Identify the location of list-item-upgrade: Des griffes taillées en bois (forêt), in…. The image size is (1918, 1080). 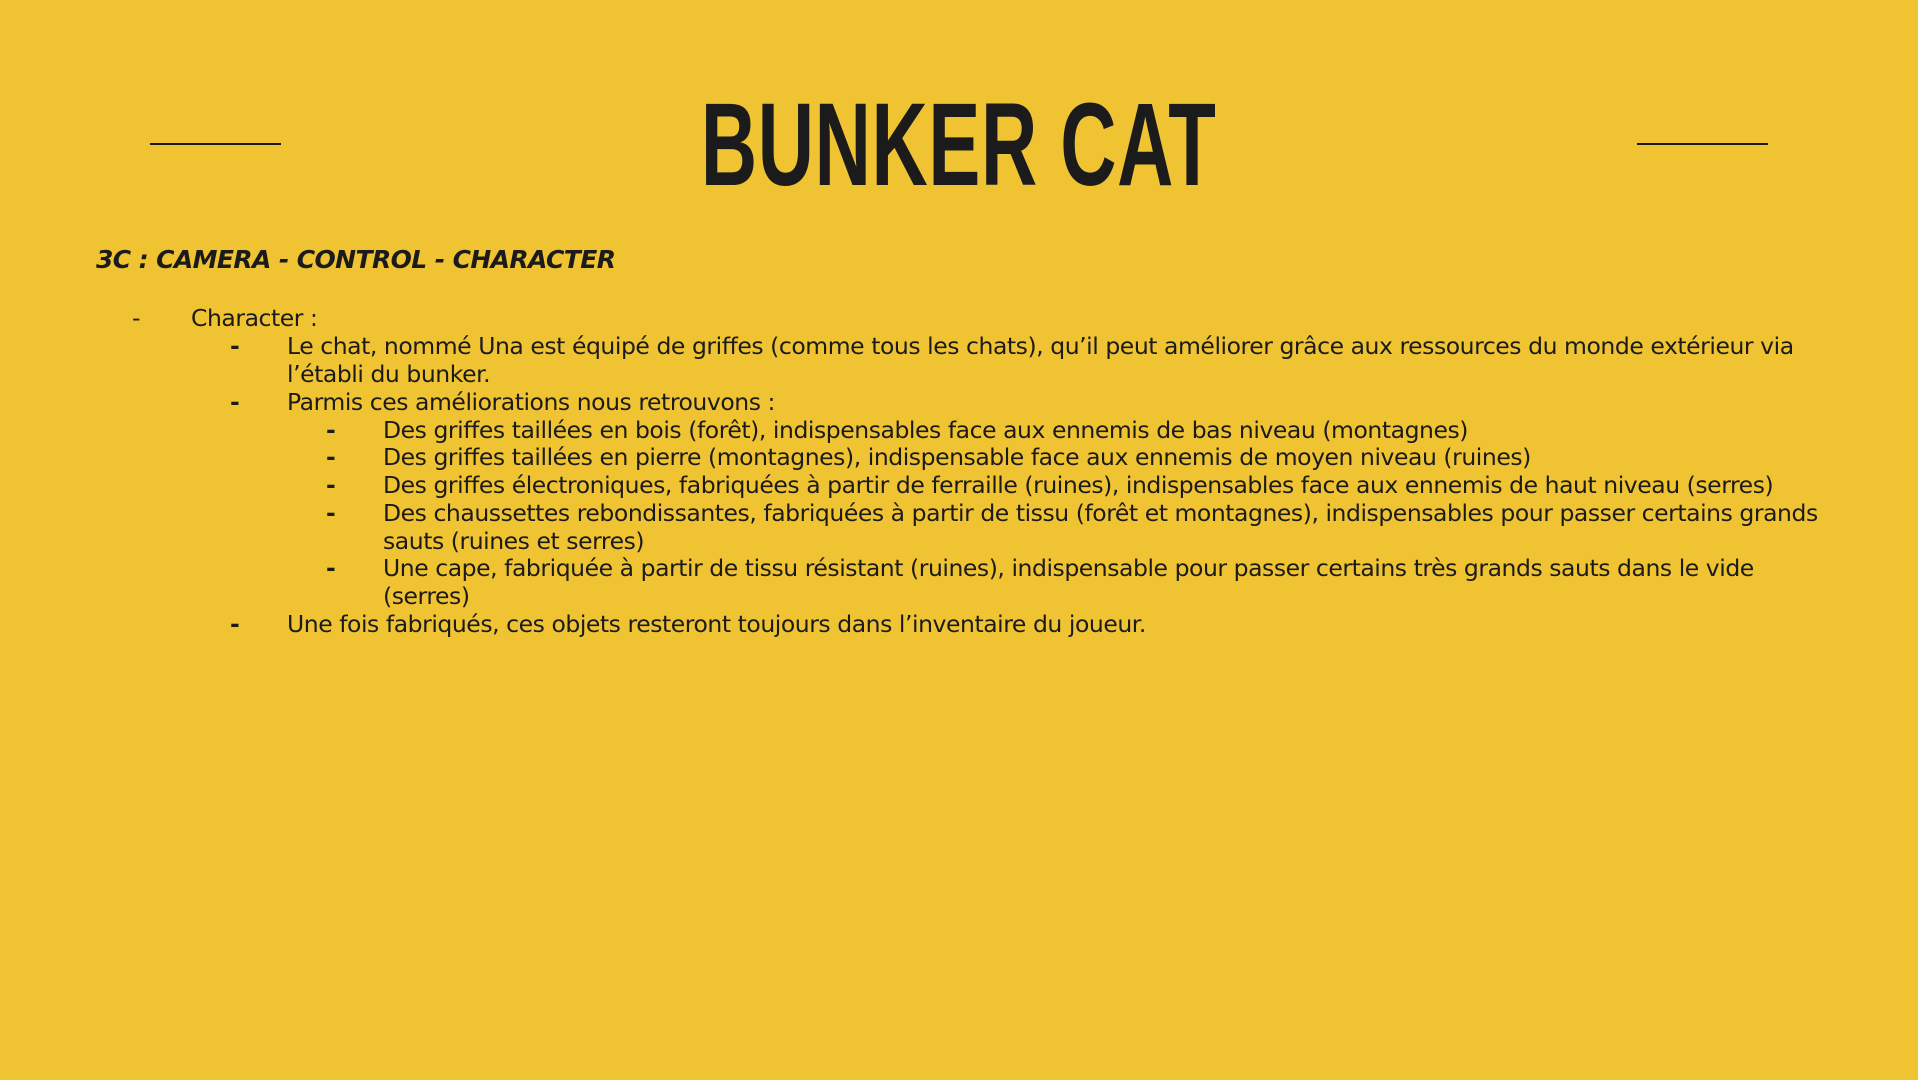
(926, 430).